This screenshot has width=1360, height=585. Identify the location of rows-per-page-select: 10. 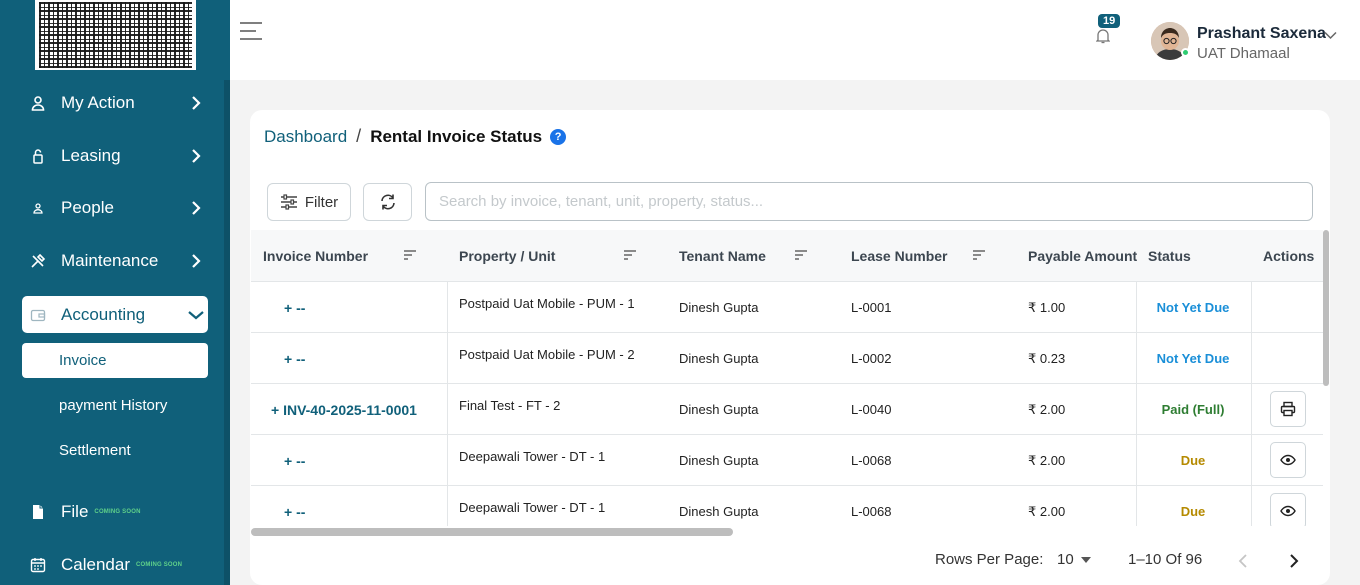
(1074, 559).